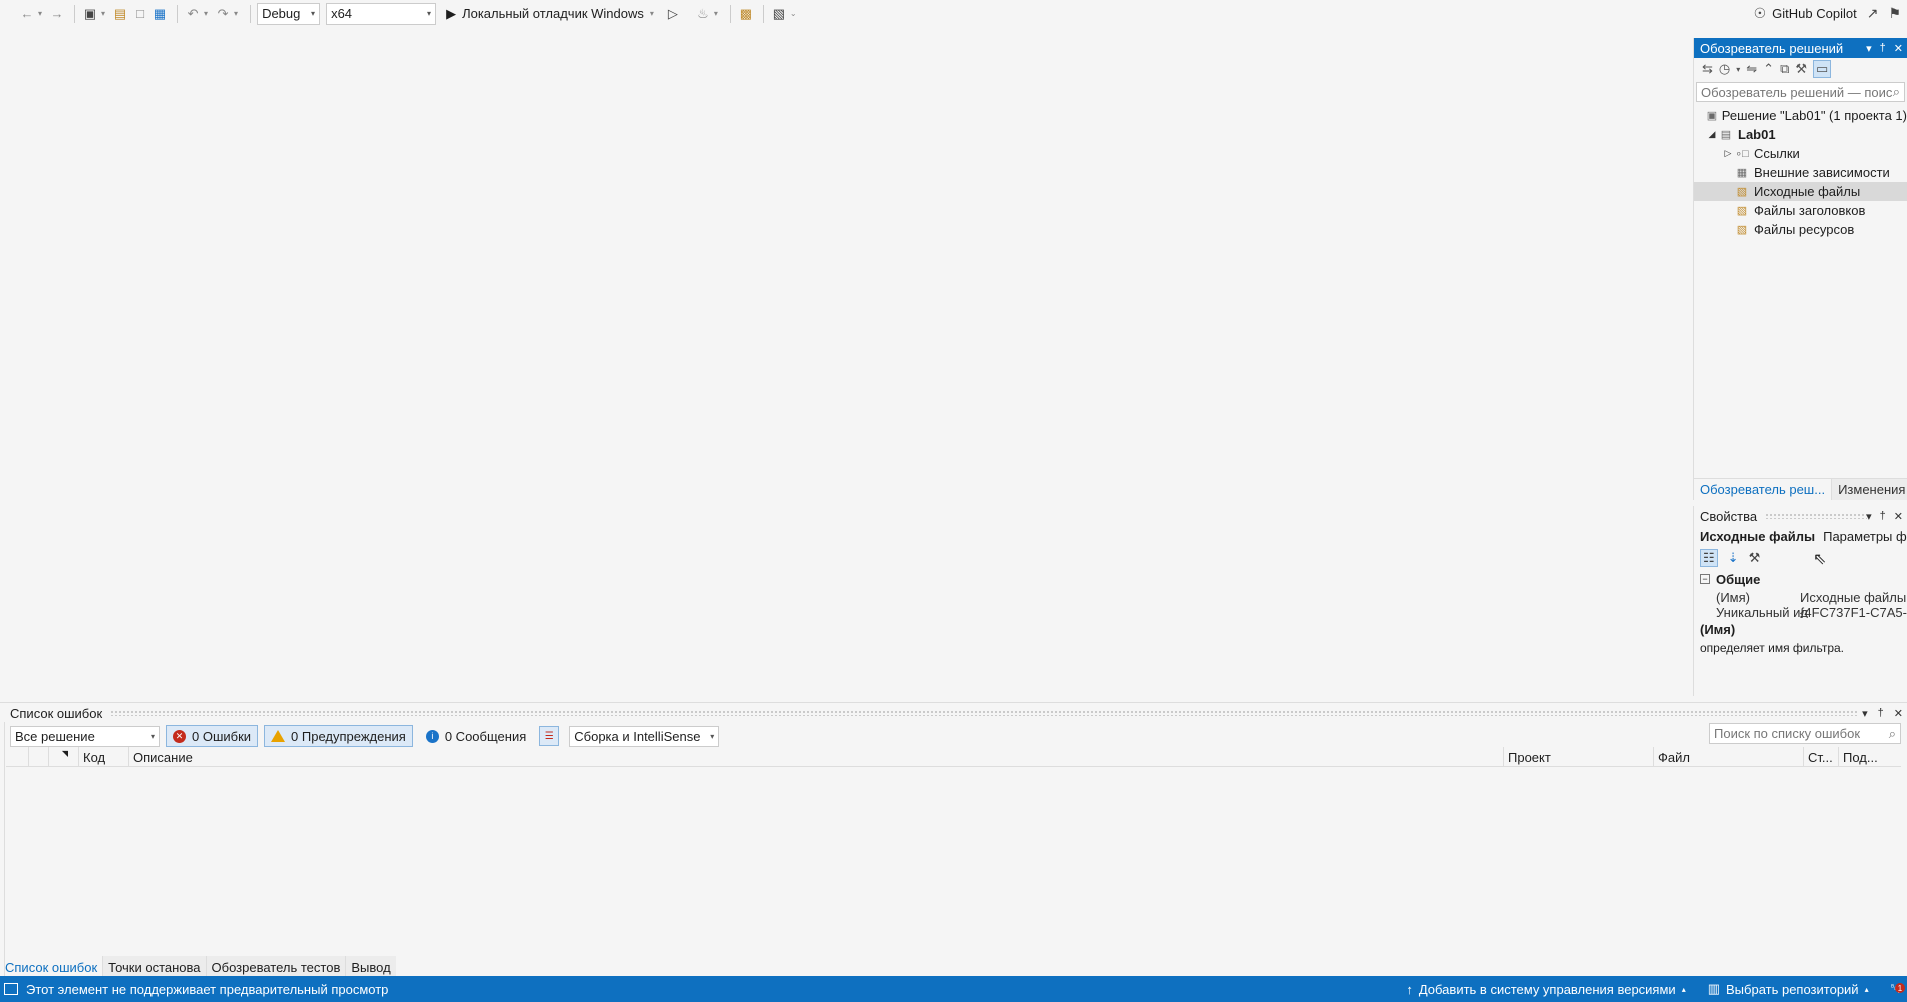 Image resolution: width=1907 pixels, height=1002 pixels. I want to click on properties-title: Свойства, so click(1729, 516).